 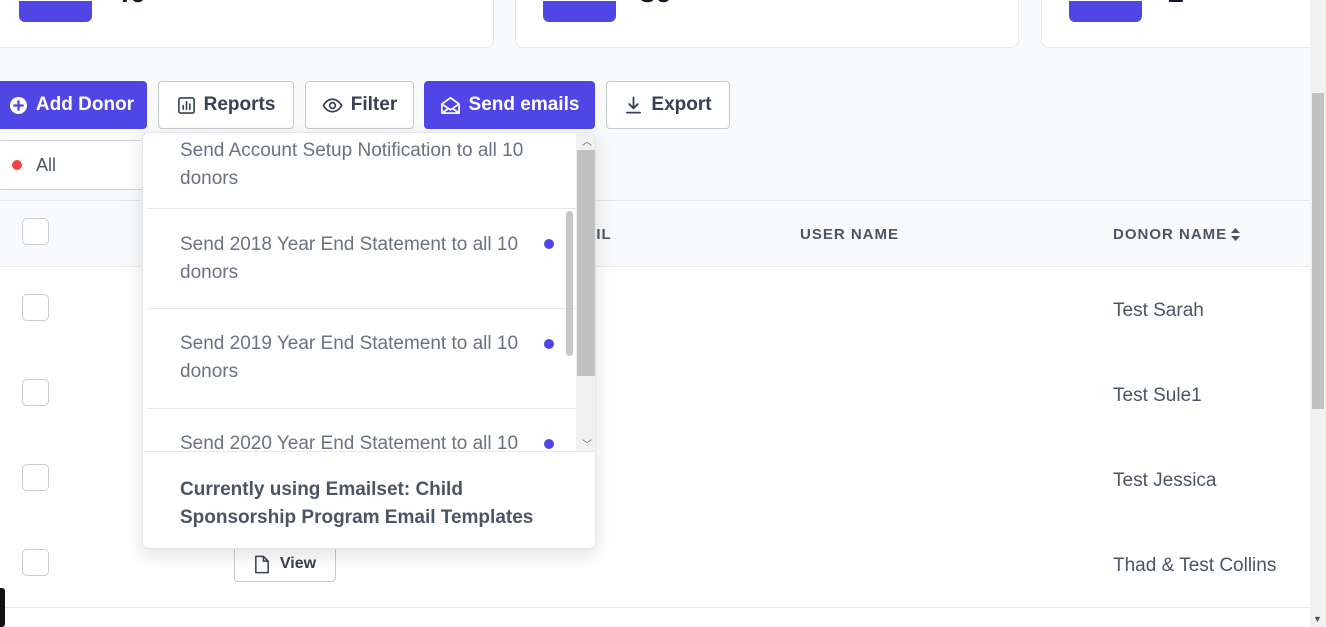 I want to click on status-filter-label: All, so click(x=46, y=164).